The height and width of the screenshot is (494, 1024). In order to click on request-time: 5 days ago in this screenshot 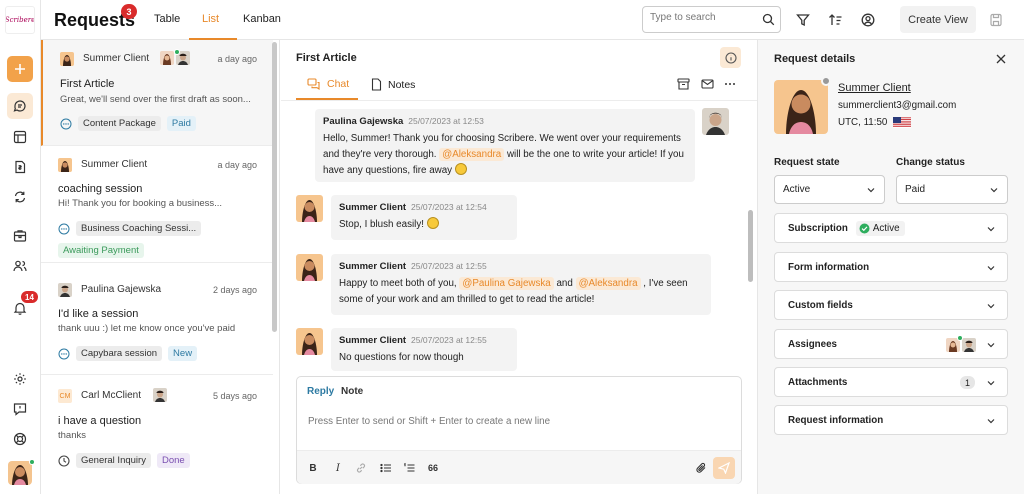, I will do `click(234, 396)`.